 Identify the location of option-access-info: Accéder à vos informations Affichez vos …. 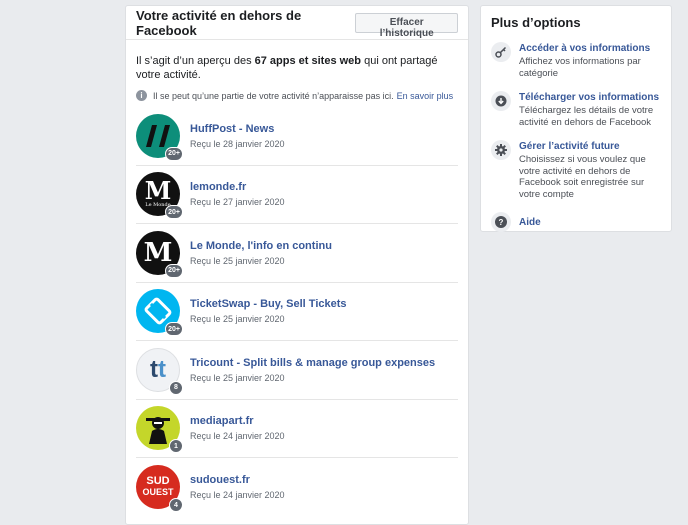
(576, 60).